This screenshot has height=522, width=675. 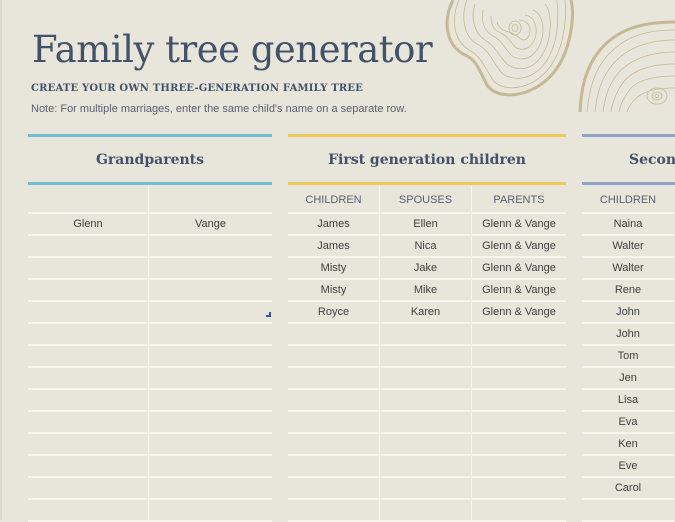 I want to click on second-generation-cell: Eve, so click(x=628, y=467).